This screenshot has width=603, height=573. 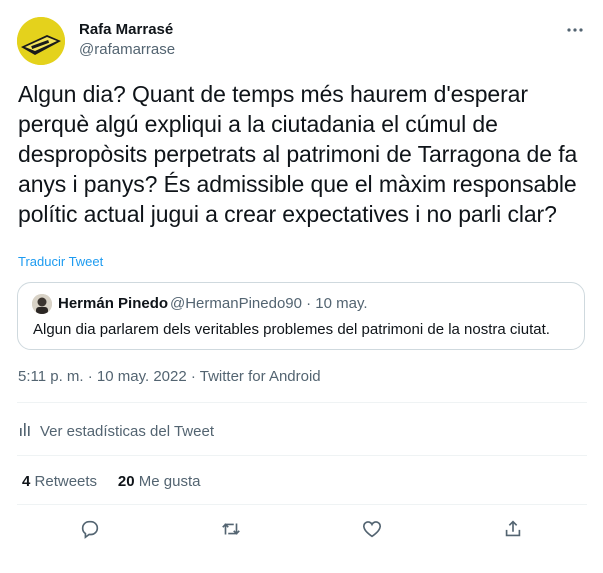 What do you see at coordinates (127, 49) in the screenshot?
I see `author-handle: @rafamarrase` at bounding box center [127, 49].